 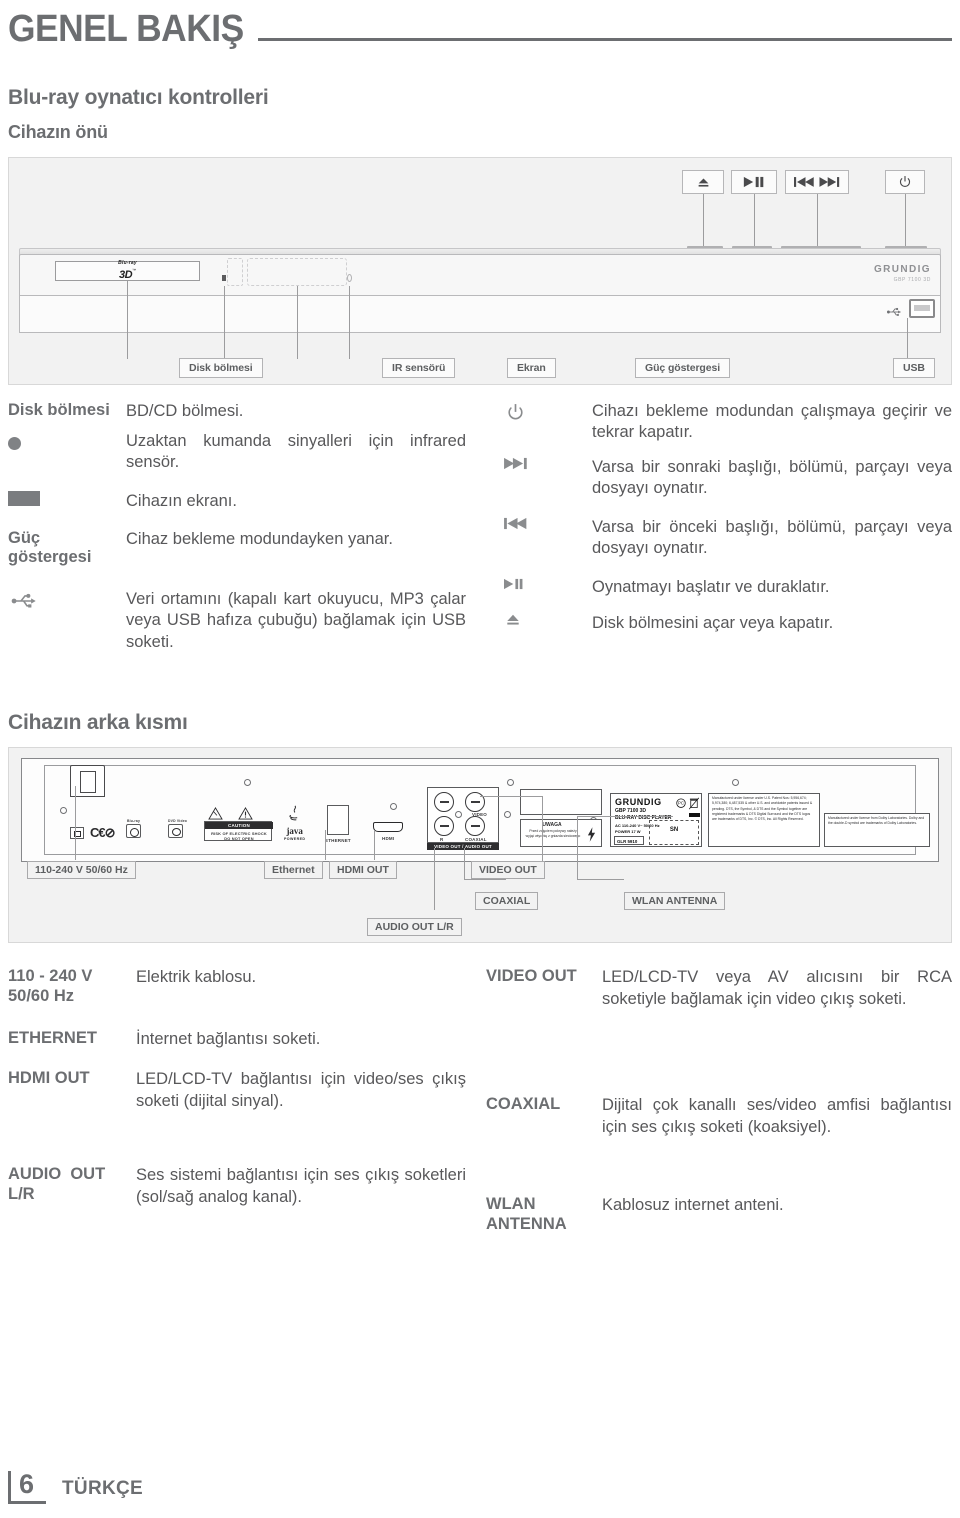 What do you see at coordinates (59, 410) in the screenshot?
I see `key-disc-tray: Disk bölmesi` at bounding box center [59, 410].